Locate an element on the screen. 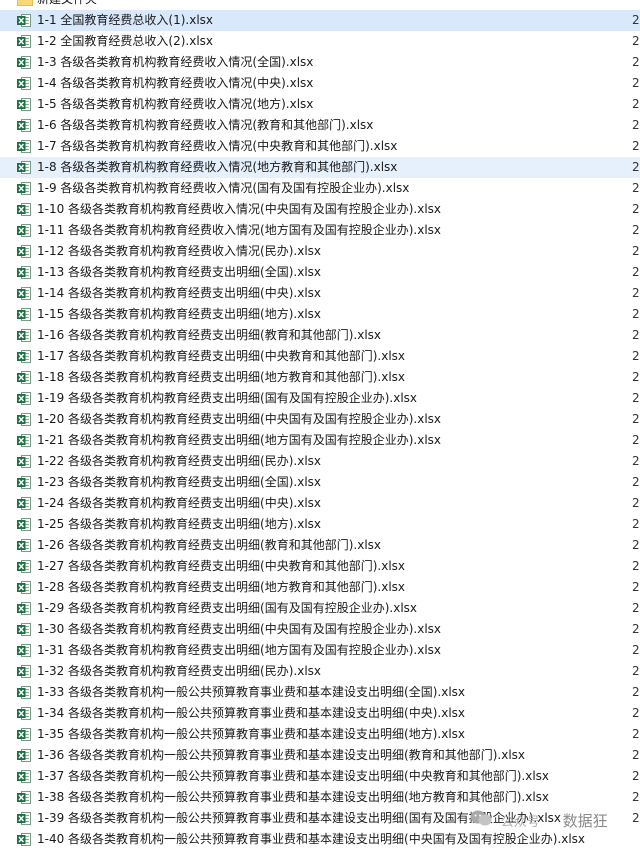  file-name: 1-24 各级各类教育机构教育经费支出明细(中央).xlsx is located at coordinates (179, 503).